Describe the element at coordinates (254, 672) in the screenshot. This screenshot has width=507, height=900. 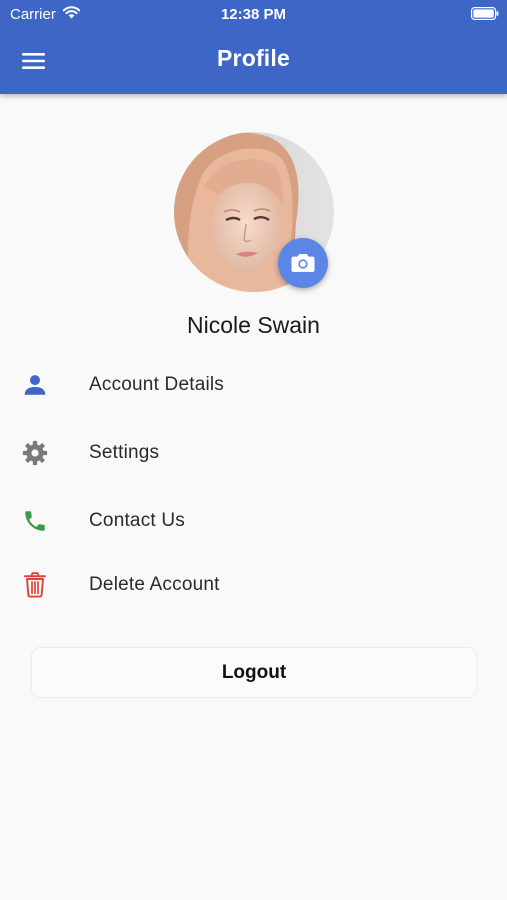
I see `logout-button: Logout` at that location.